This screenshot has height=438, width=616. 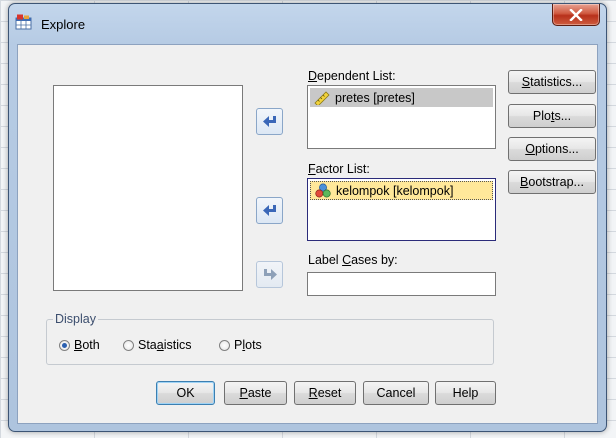 What do you see at coordinates (465, 393) in the screenshot?
I see `help-button: Help` at bounding box center [465, 393].